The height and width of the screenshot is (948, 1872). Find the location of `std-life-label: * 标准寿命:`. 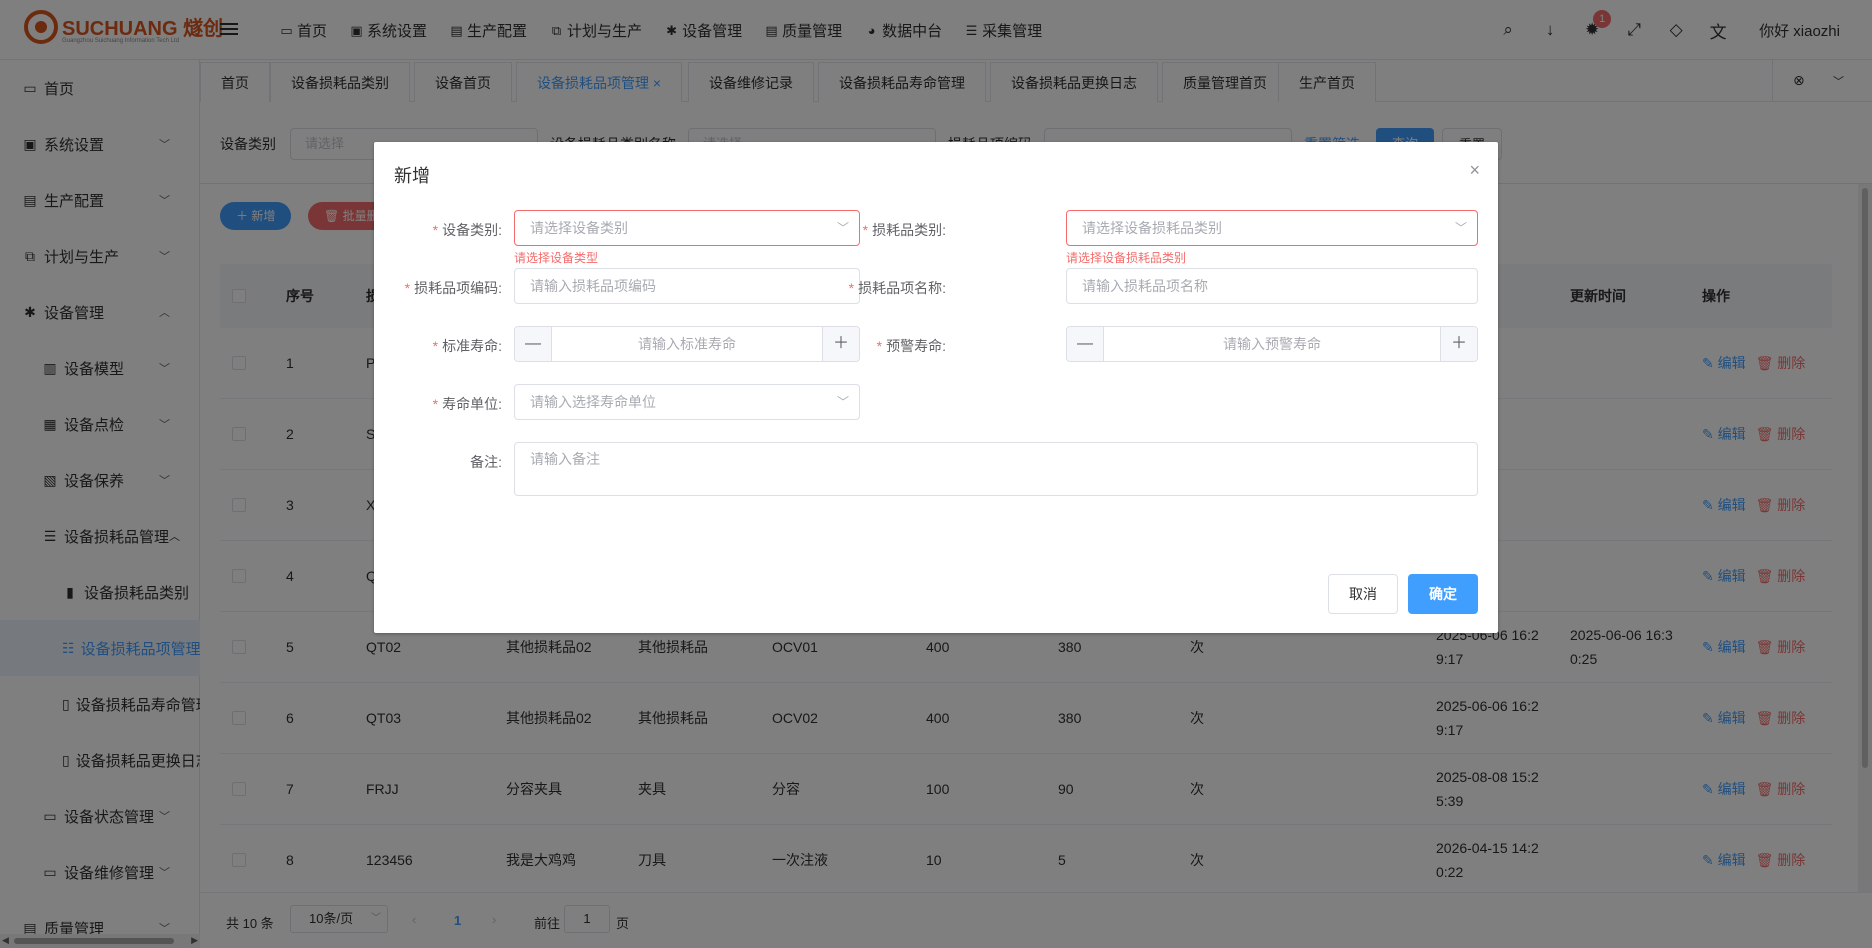

std-life-label: * 标准寿命: is located at coordinates (467, 346).